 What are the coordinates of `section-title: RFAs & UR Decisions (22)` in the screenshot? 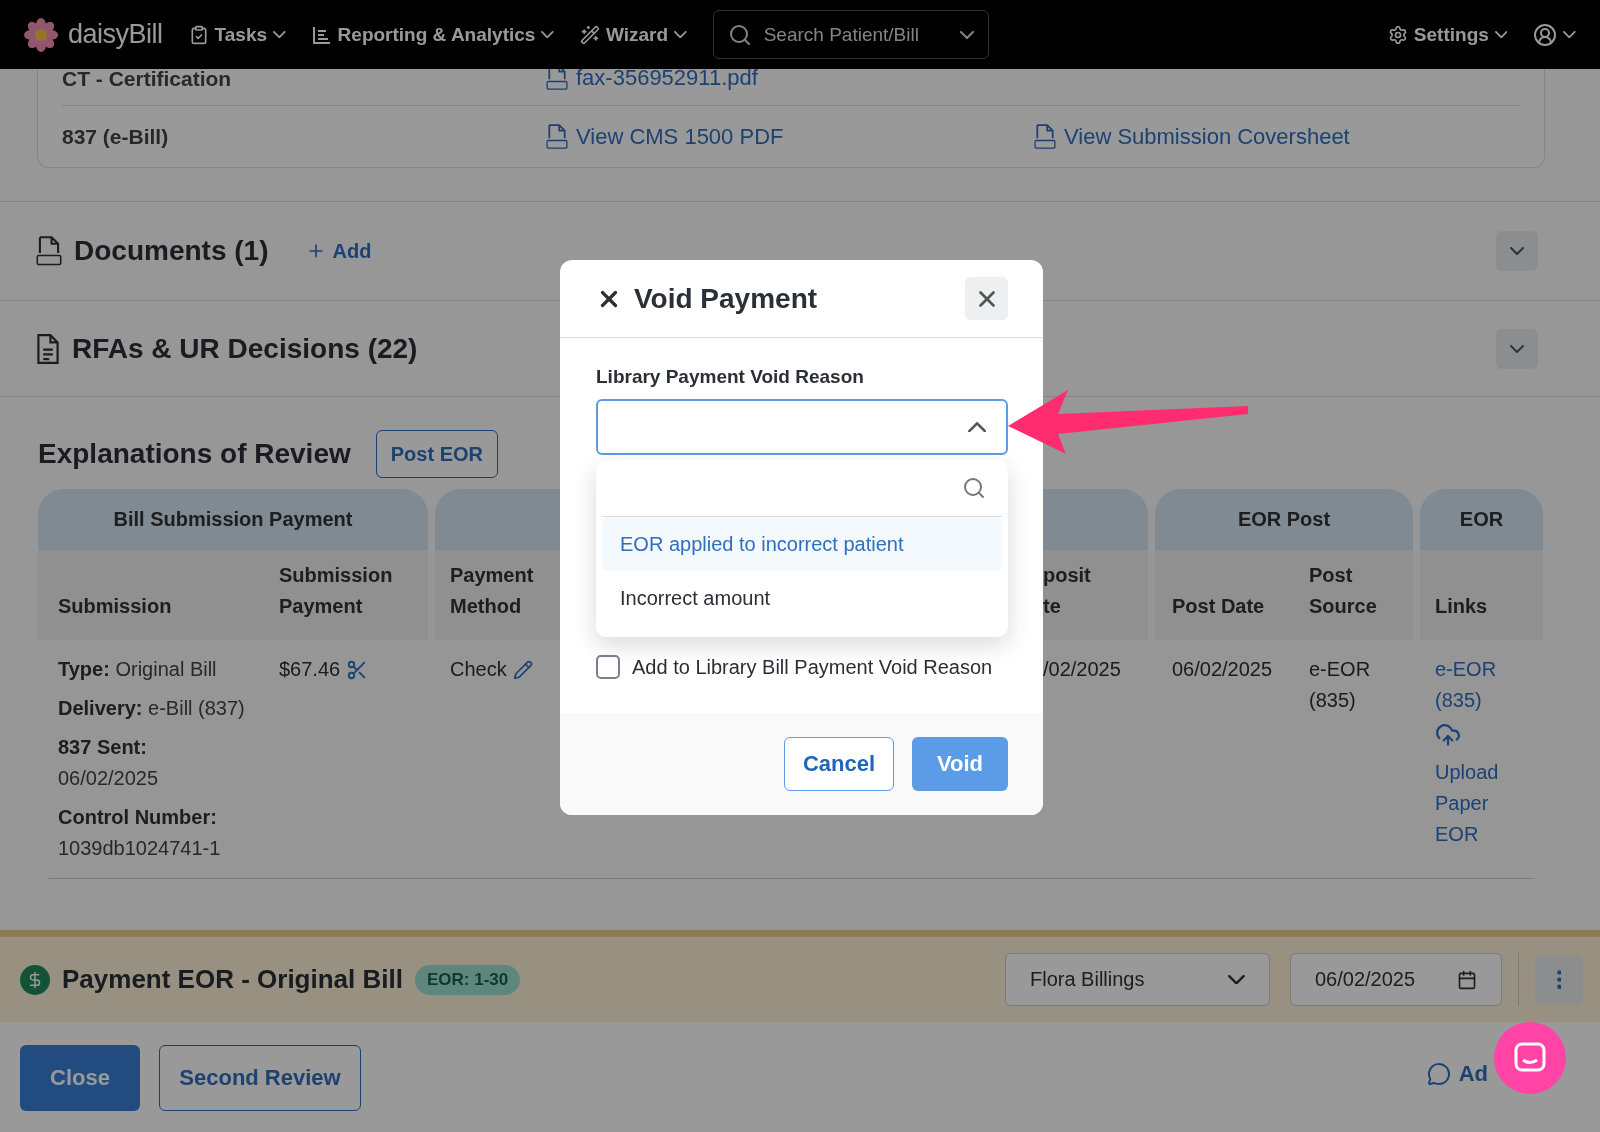 It's located at (245, 348).